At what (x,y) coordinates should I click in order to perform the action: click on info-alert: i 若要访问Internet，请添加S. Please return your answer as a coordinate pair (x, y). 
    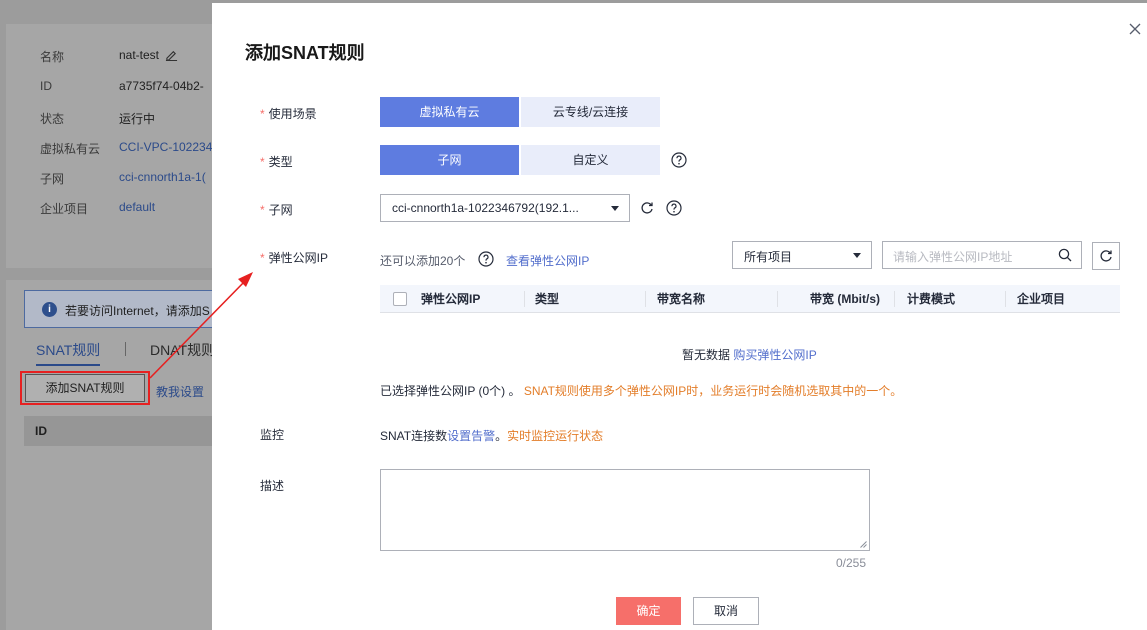
    Looking at the image, I should click on (124, 309).